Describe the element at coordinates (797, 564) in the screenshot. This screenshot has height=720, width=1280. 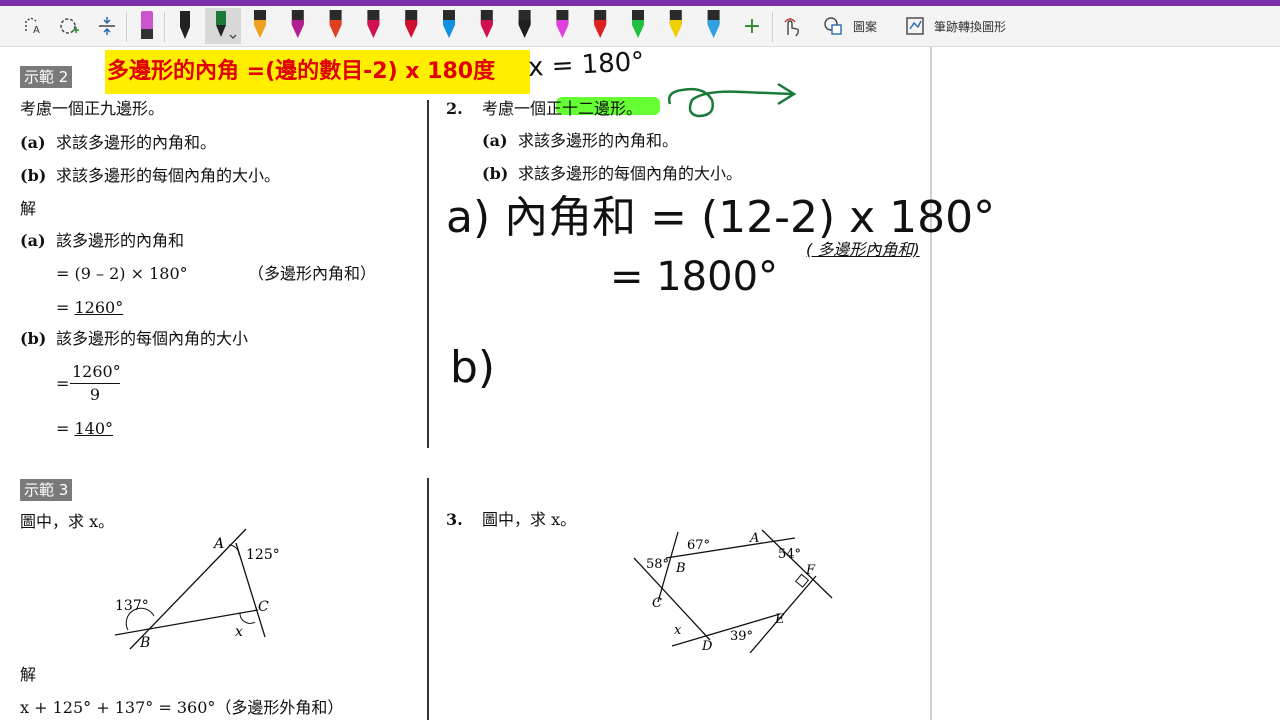
I see `line-af` at that location.